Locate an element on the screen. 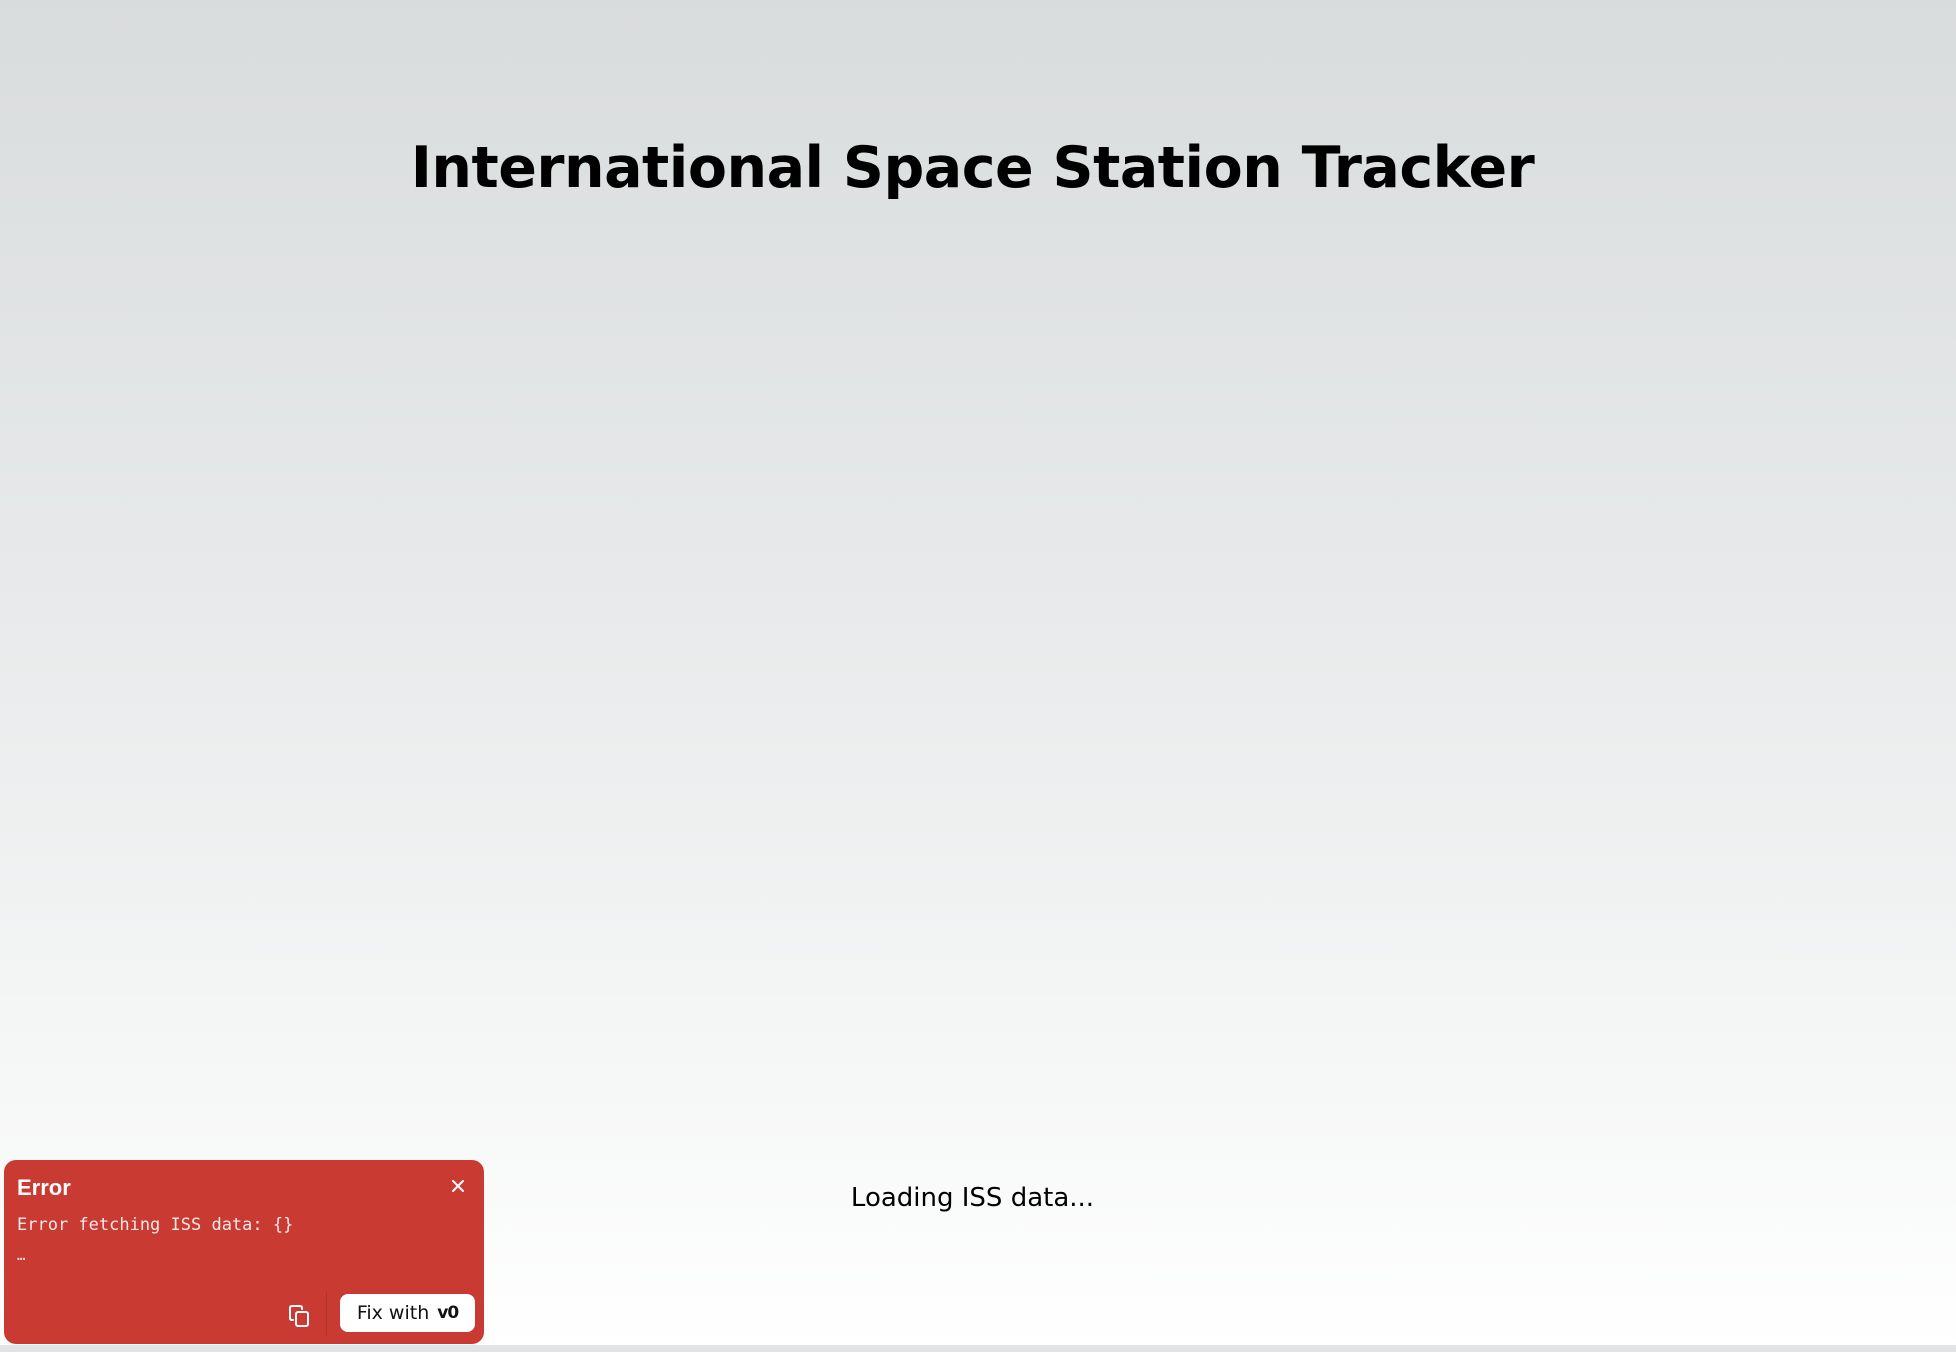 Image resolution: width=1956 pixels, height=1352 pixels. copy-button is located at coordinates (300, 1316).